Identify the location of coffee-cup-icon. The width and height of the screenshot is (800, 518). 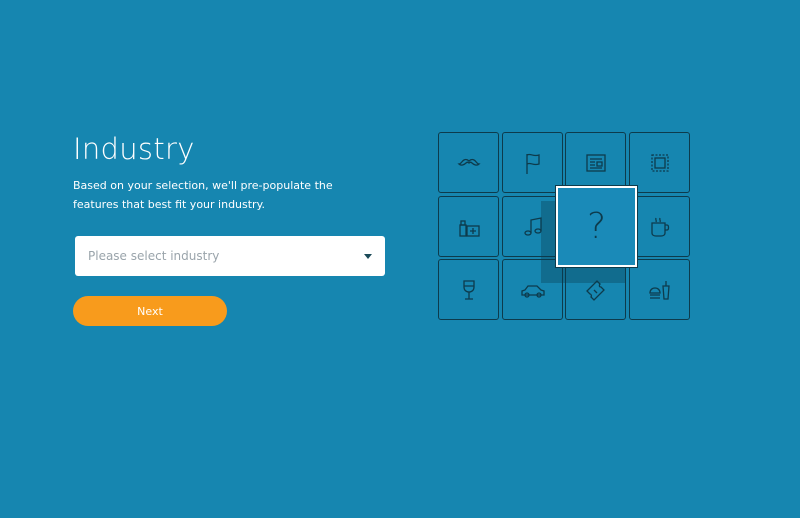
(659, 226).